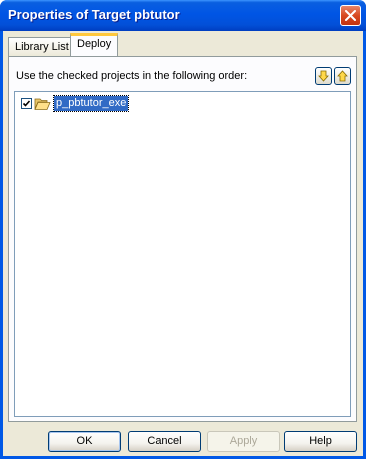  What do you see at coordinates (42, 46) in the screenshot?
I see `tab-library-list: Library List` at bounding box center [42, 46].